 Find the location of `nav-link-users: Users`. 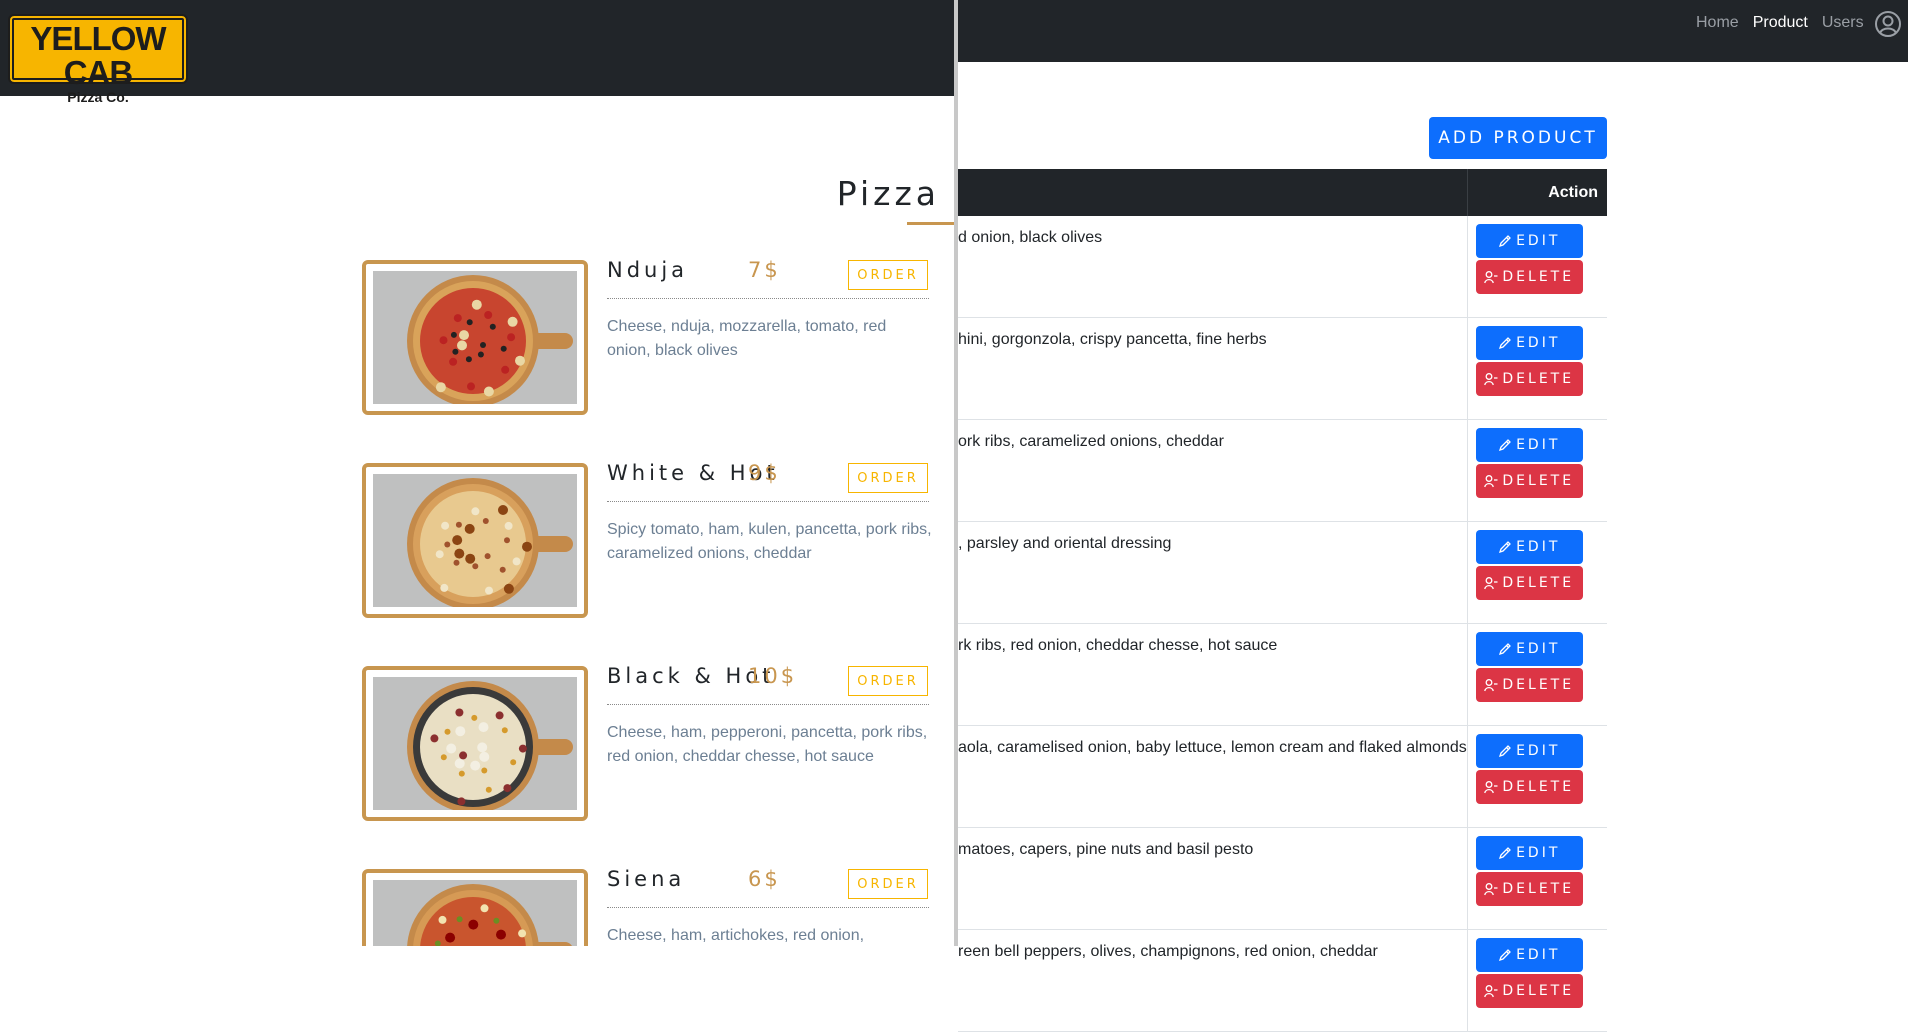

nav-link-users: Users is located at coordinates (1843, 23).